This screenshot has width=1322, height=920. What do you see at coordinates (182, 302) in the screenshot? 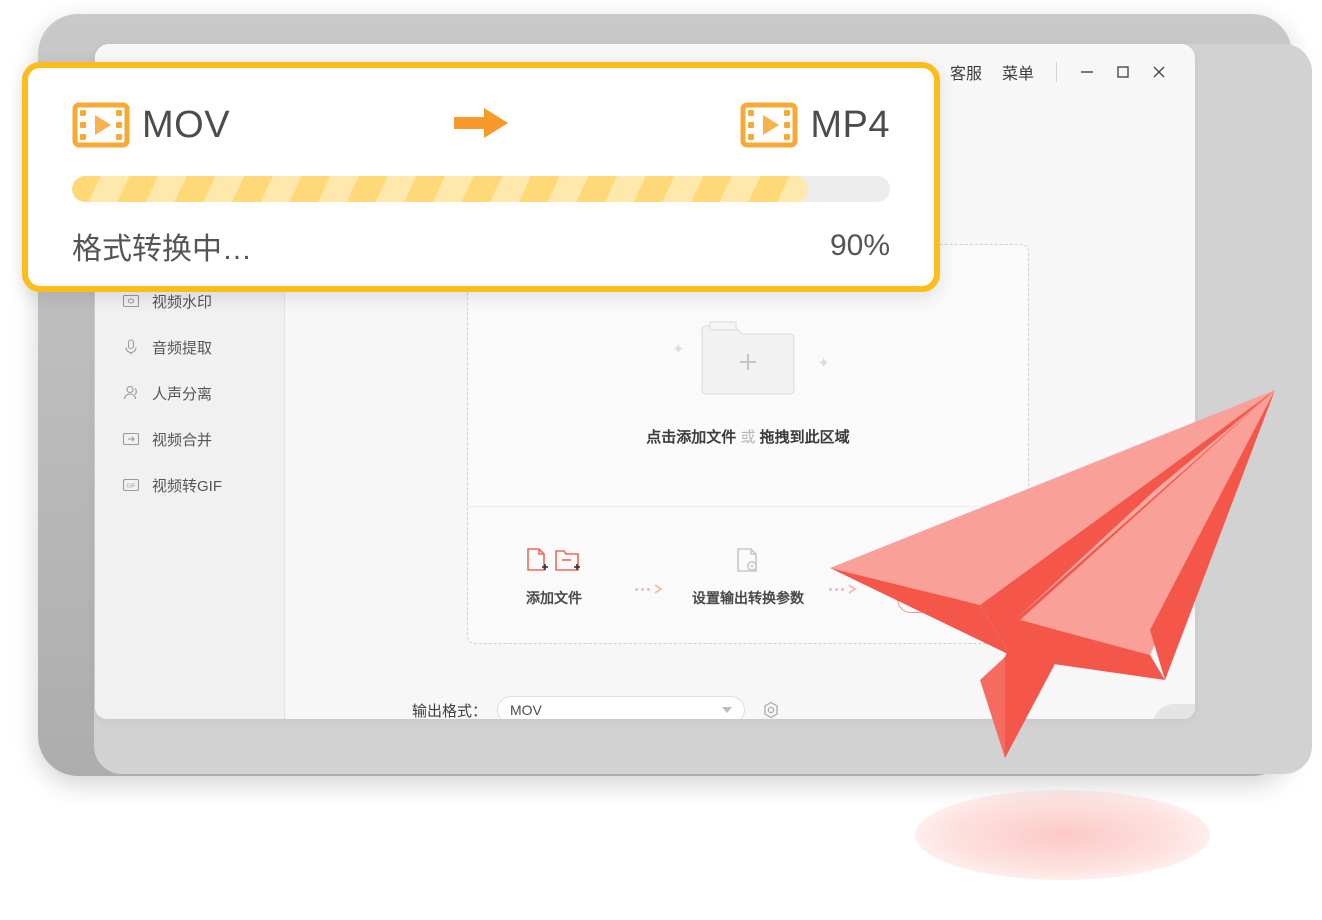
I see `sidebar-item-label: 视频水印` at bounding box center [182, 302].